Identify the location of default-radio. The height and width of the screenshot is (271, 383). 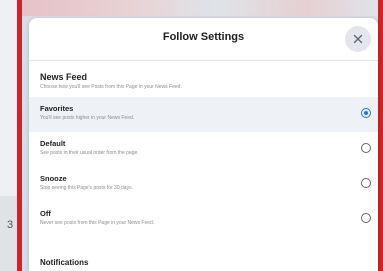
(366, 148).